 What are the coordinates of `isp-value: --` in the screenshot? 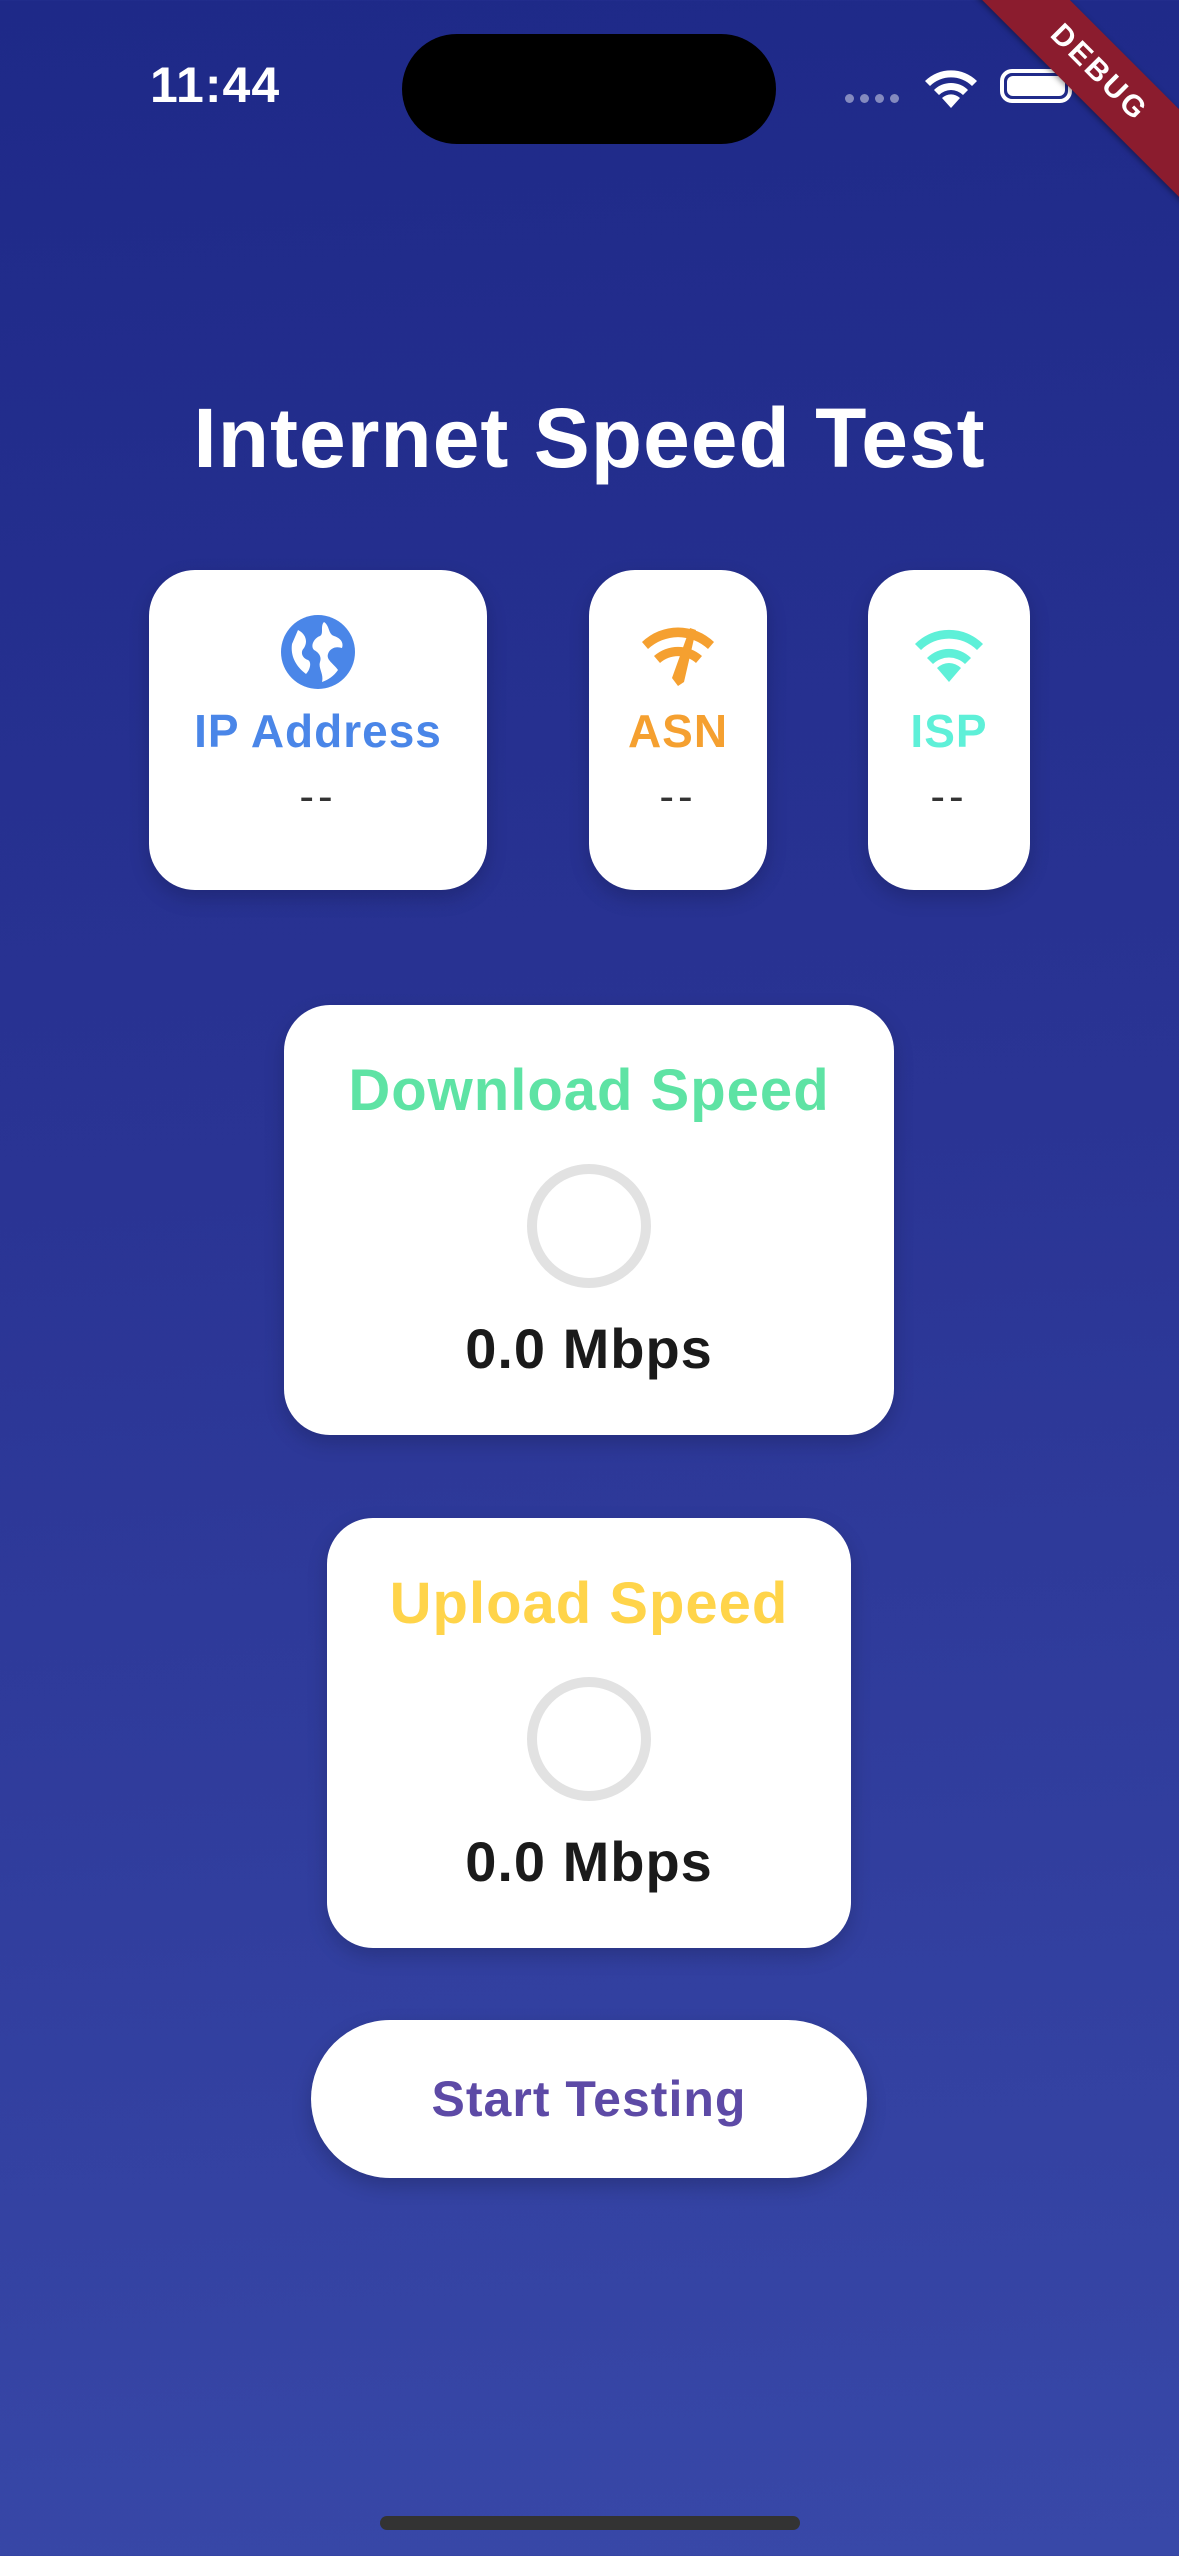 It's located at (949, 796).